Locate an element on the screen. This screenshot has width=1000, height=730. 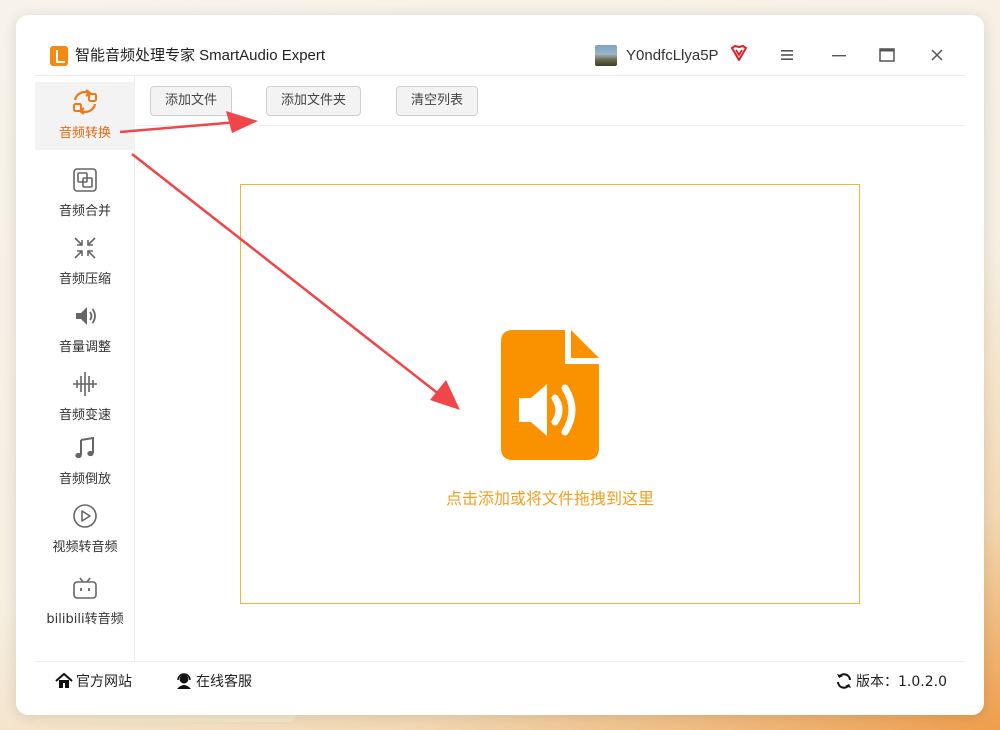
volume-icon is located at coordinates (86, 316).